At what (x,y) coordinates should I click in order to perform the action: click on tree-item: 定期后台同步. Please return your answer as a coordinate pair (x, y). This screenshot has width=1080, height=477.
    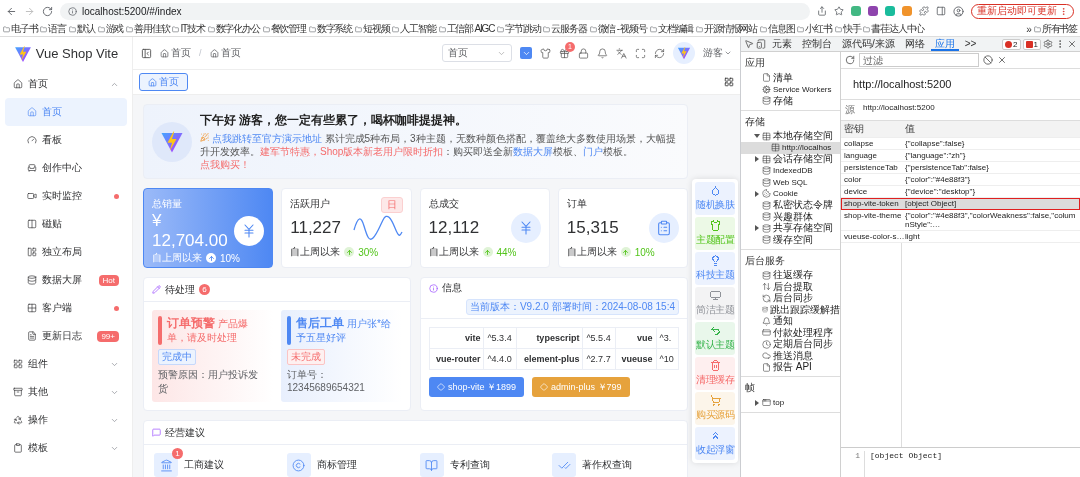
    Looking at the image, I should click on (790, 344).